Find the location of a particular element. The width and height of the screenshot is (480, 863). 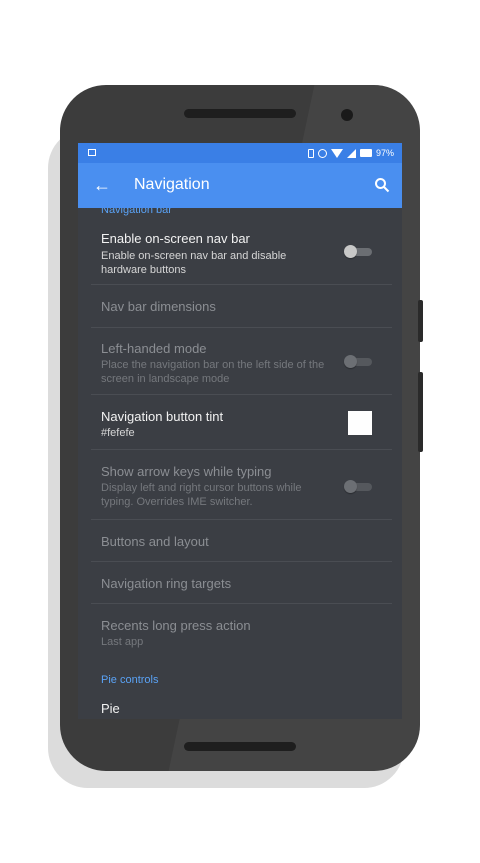

pref-title: Navigation button tint is located at coordinates (162, 416).